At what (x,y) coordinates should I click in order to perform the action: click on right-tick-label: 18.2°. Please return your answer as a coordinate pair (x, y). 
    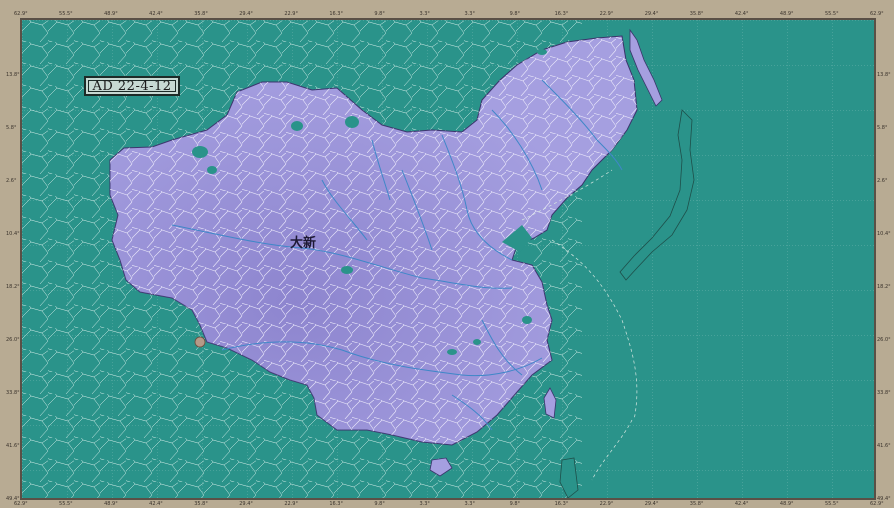
    Looking at the image, I should click on (884, 287).